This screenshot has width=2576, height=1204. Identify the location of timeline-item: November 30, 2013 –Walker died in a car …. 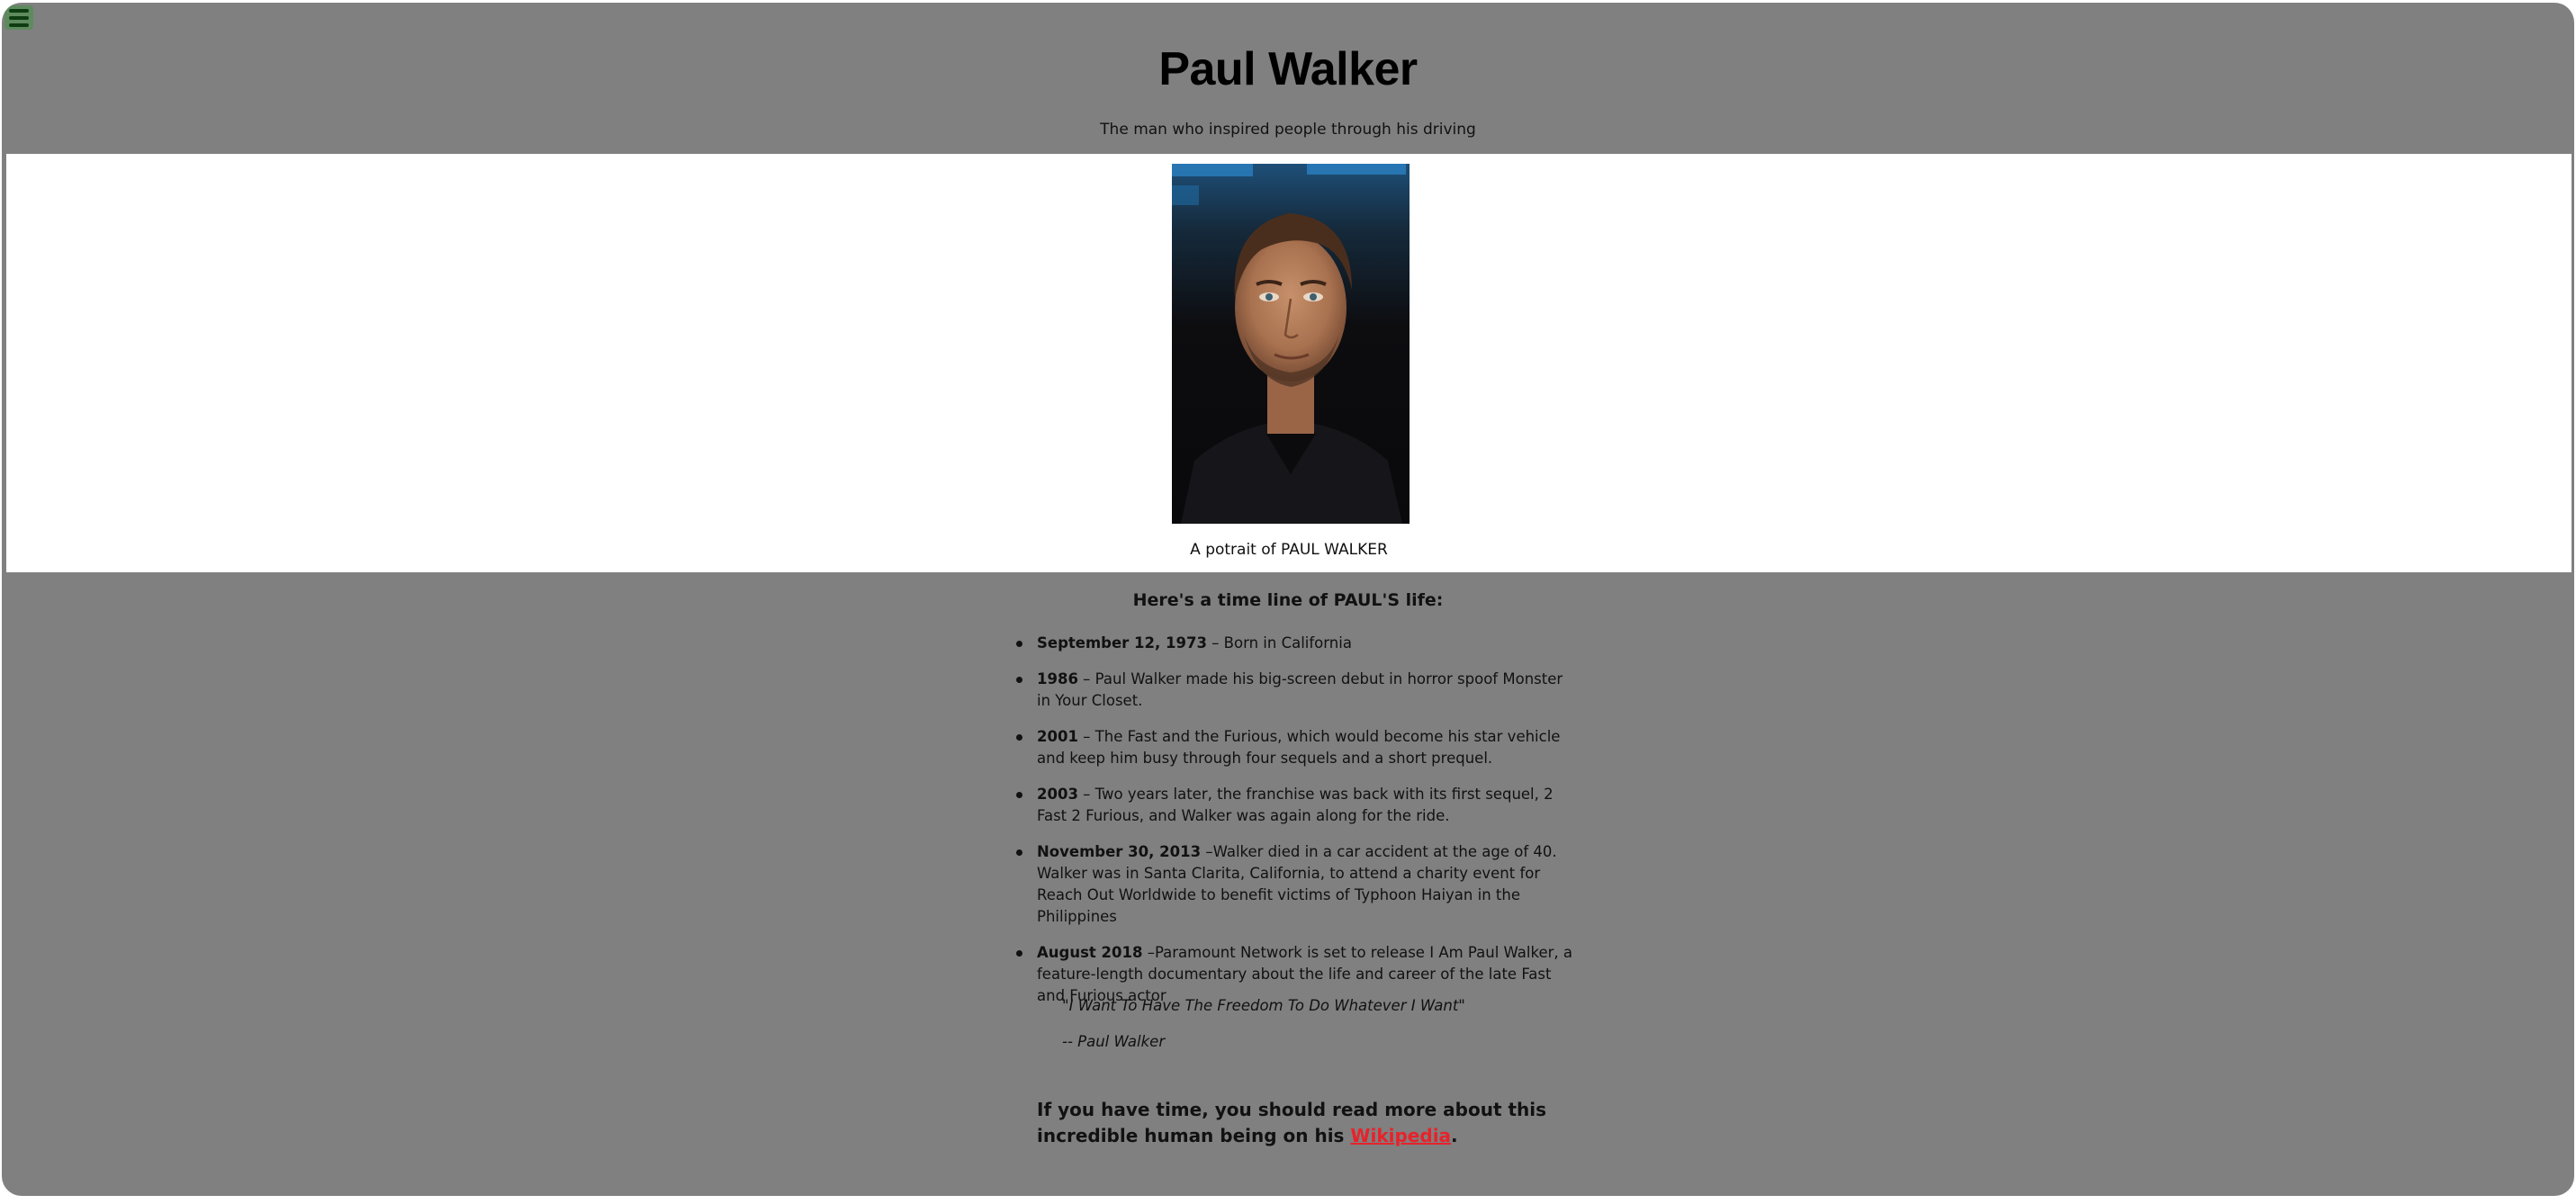
(1296, 884).